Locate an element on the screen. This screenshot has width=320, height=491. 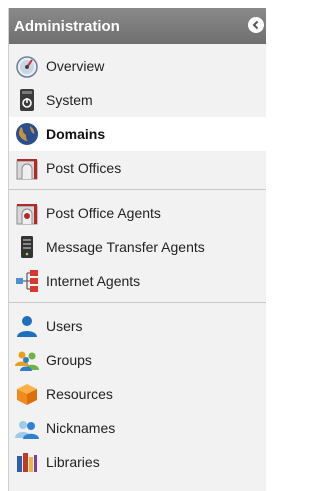
nav-item-nicknames: Nicknames is located at coordinates (137, 428).